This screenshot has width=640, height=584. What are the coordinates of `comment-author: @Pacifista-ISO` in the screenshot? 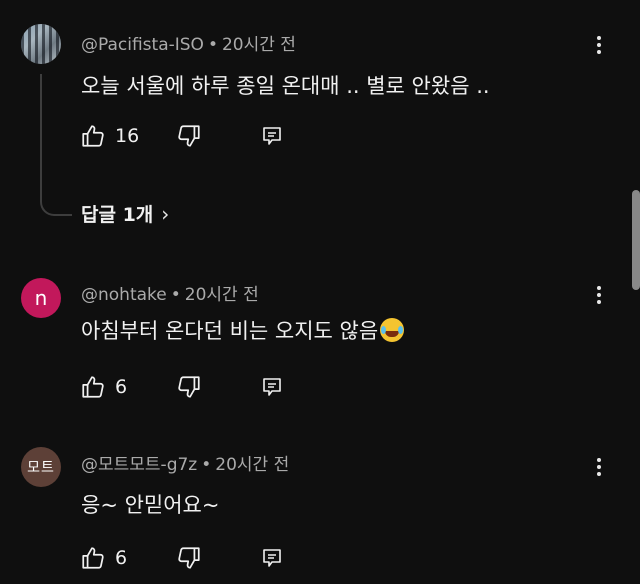 It's located at (142, 45).